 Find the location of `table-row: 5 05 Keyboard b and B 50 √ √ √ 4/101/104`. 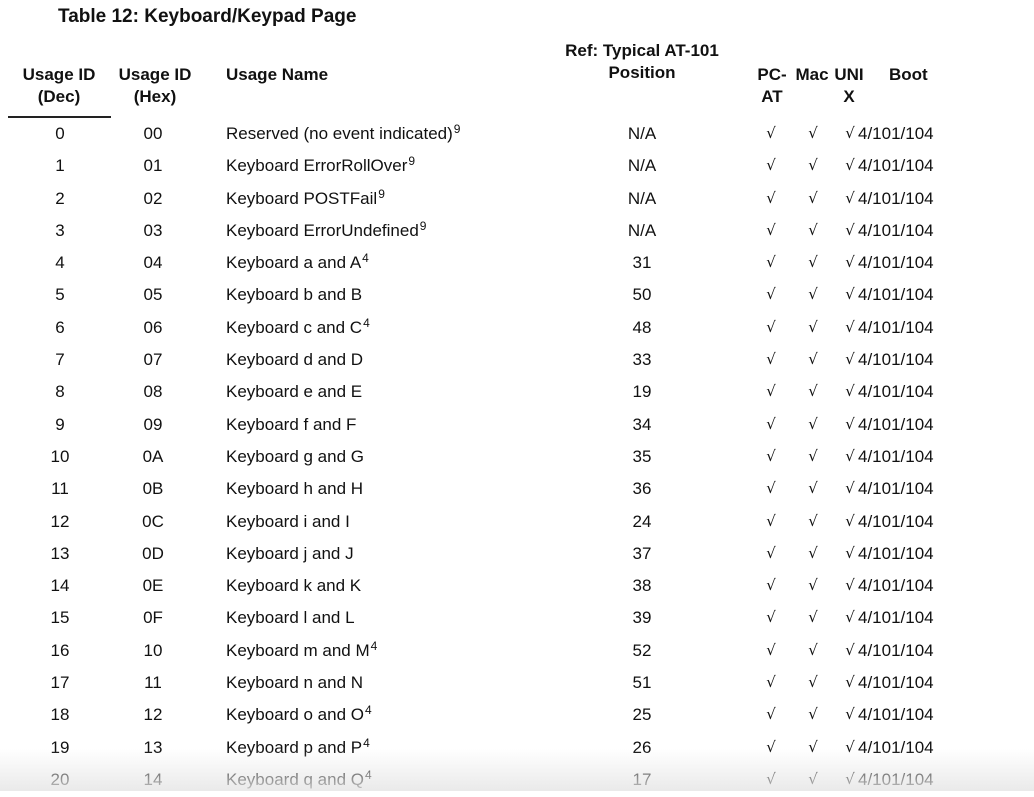

table-row: 5 05 Keyboard b and B 50 √ √ √ 4/101/104 is located at coordinates (517, 296).